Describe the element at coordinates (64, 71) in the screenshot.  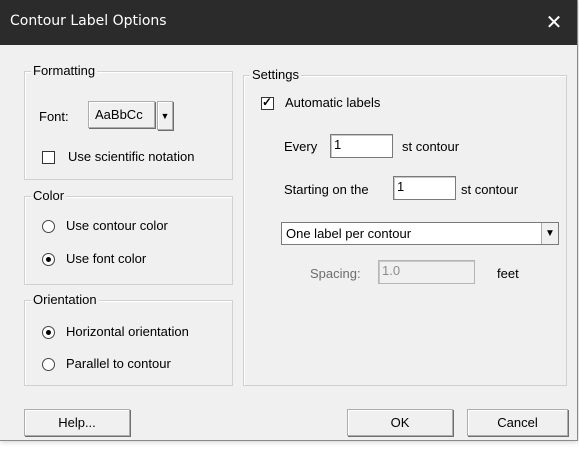
I see `formatting-group-title: Formatting` at that location.